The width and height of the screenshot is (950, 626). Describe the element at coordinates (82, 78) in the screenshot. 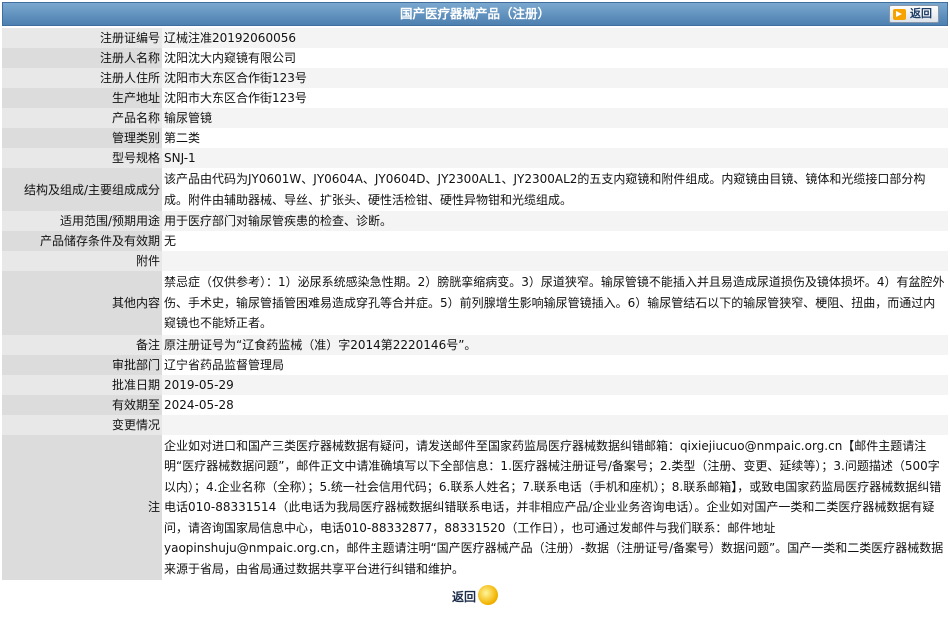

I see `field-label: 注册人住所` at that location.